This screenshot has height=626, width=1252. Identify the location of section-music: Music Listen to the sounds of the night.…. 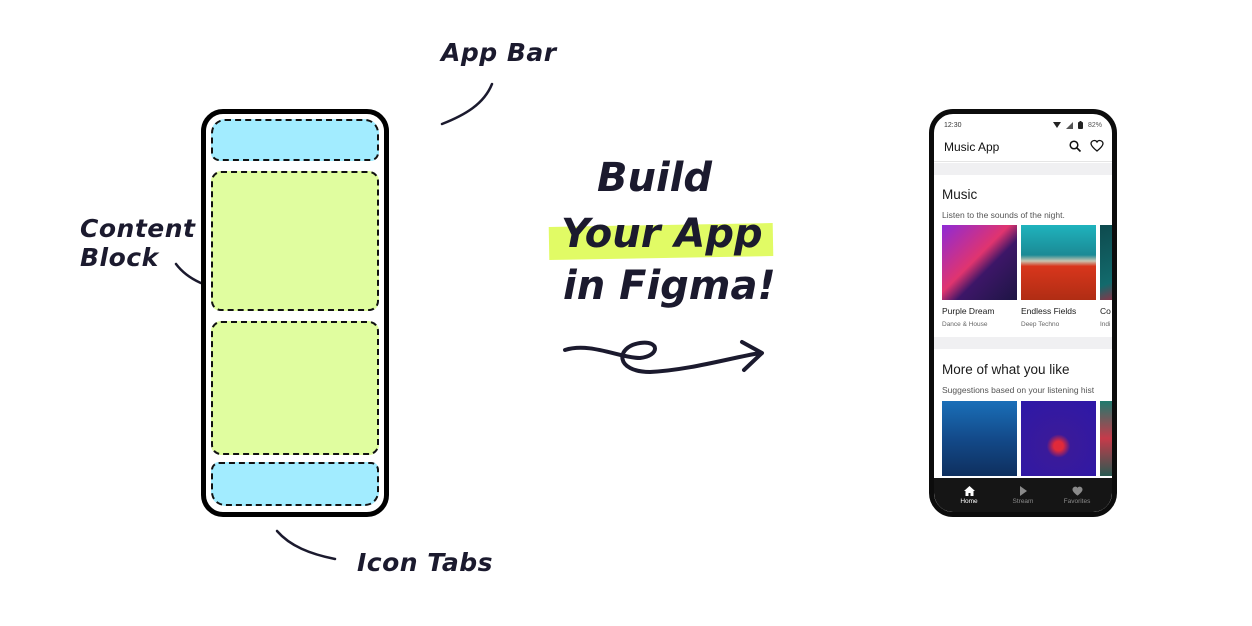
(1023, 256).